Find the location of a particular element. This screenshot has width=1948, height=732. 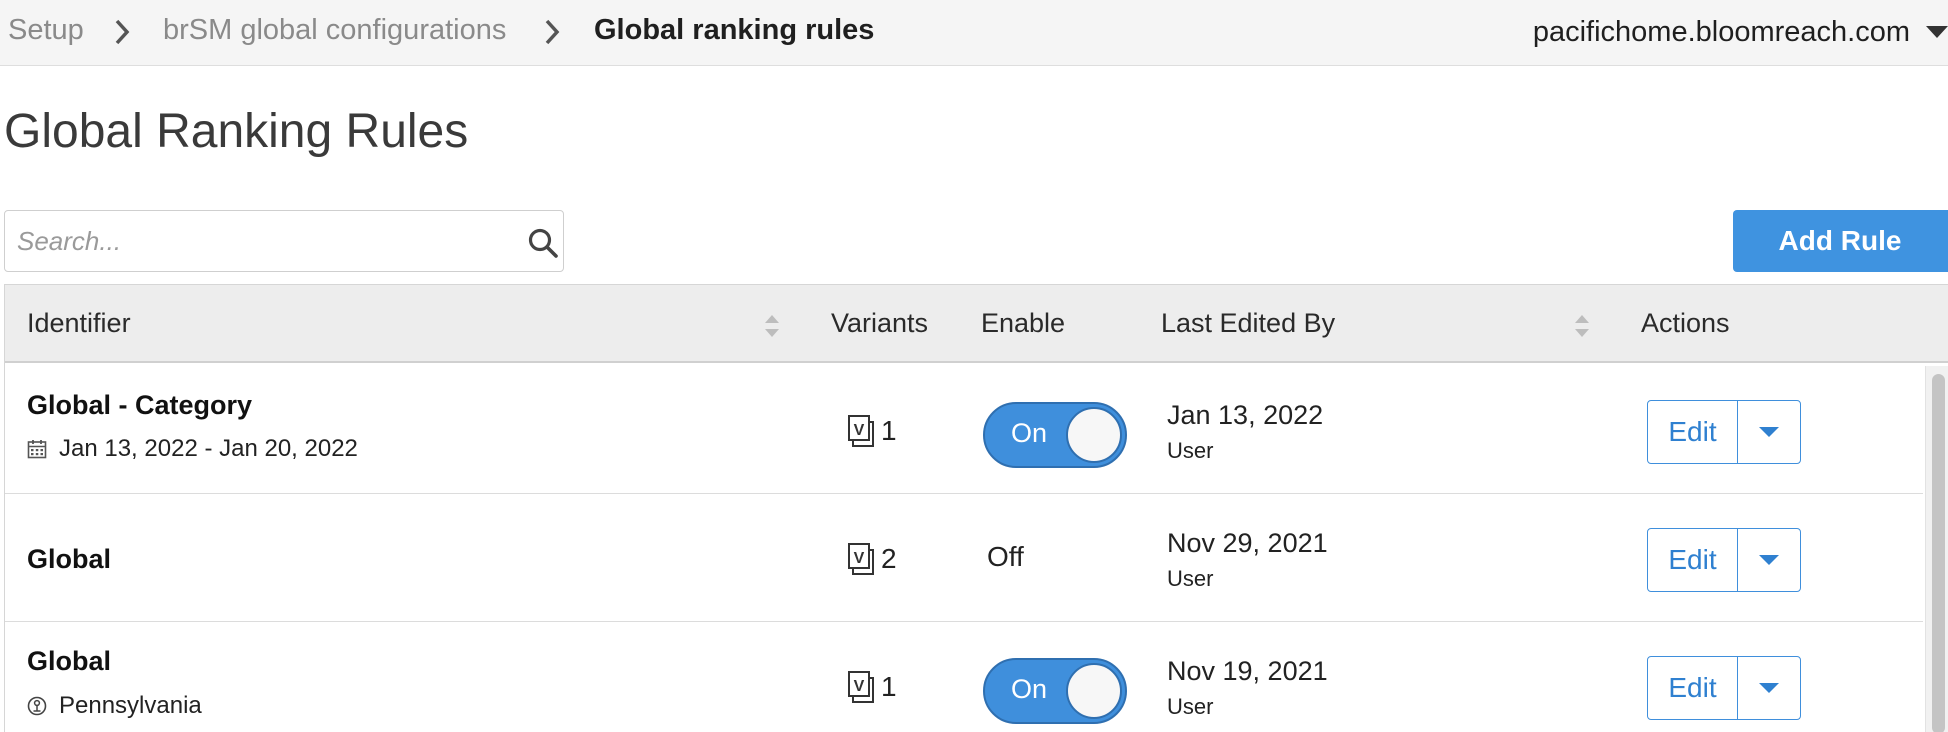

add-rule-button: Add Rule is located at coordinates (1840, 241).